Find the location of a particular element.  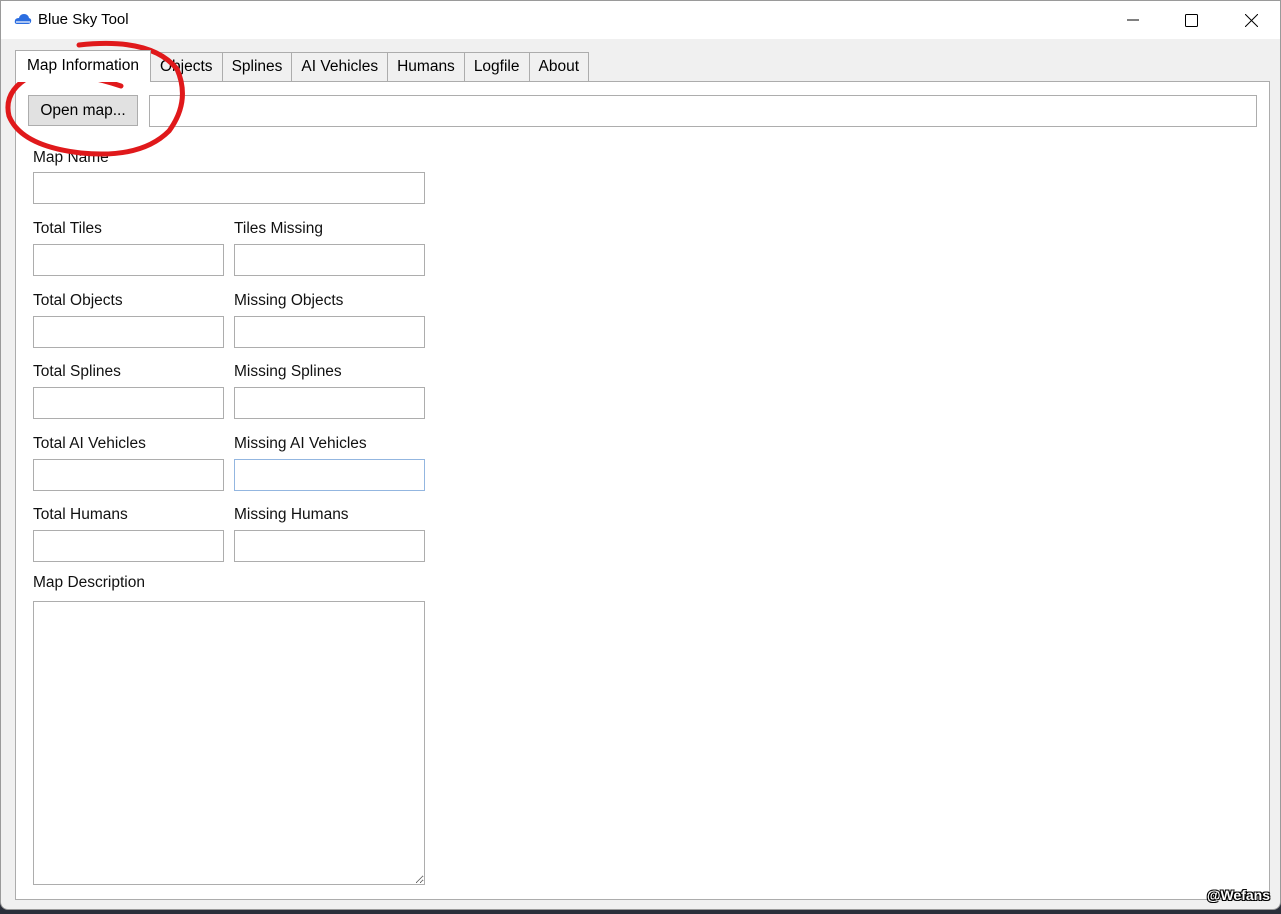

tab-logfile: Logfile is located at coordinates (496, 67).